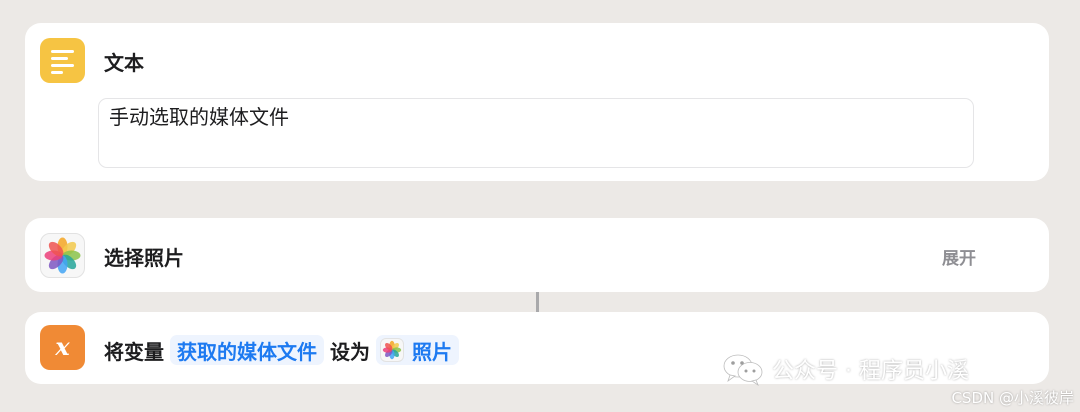 The width and height of the screenshot is (1080, 412). Describe the element at coordinates (134, 351) in the screenshot. I see `set-variable-prefix: 将变量` at that location.